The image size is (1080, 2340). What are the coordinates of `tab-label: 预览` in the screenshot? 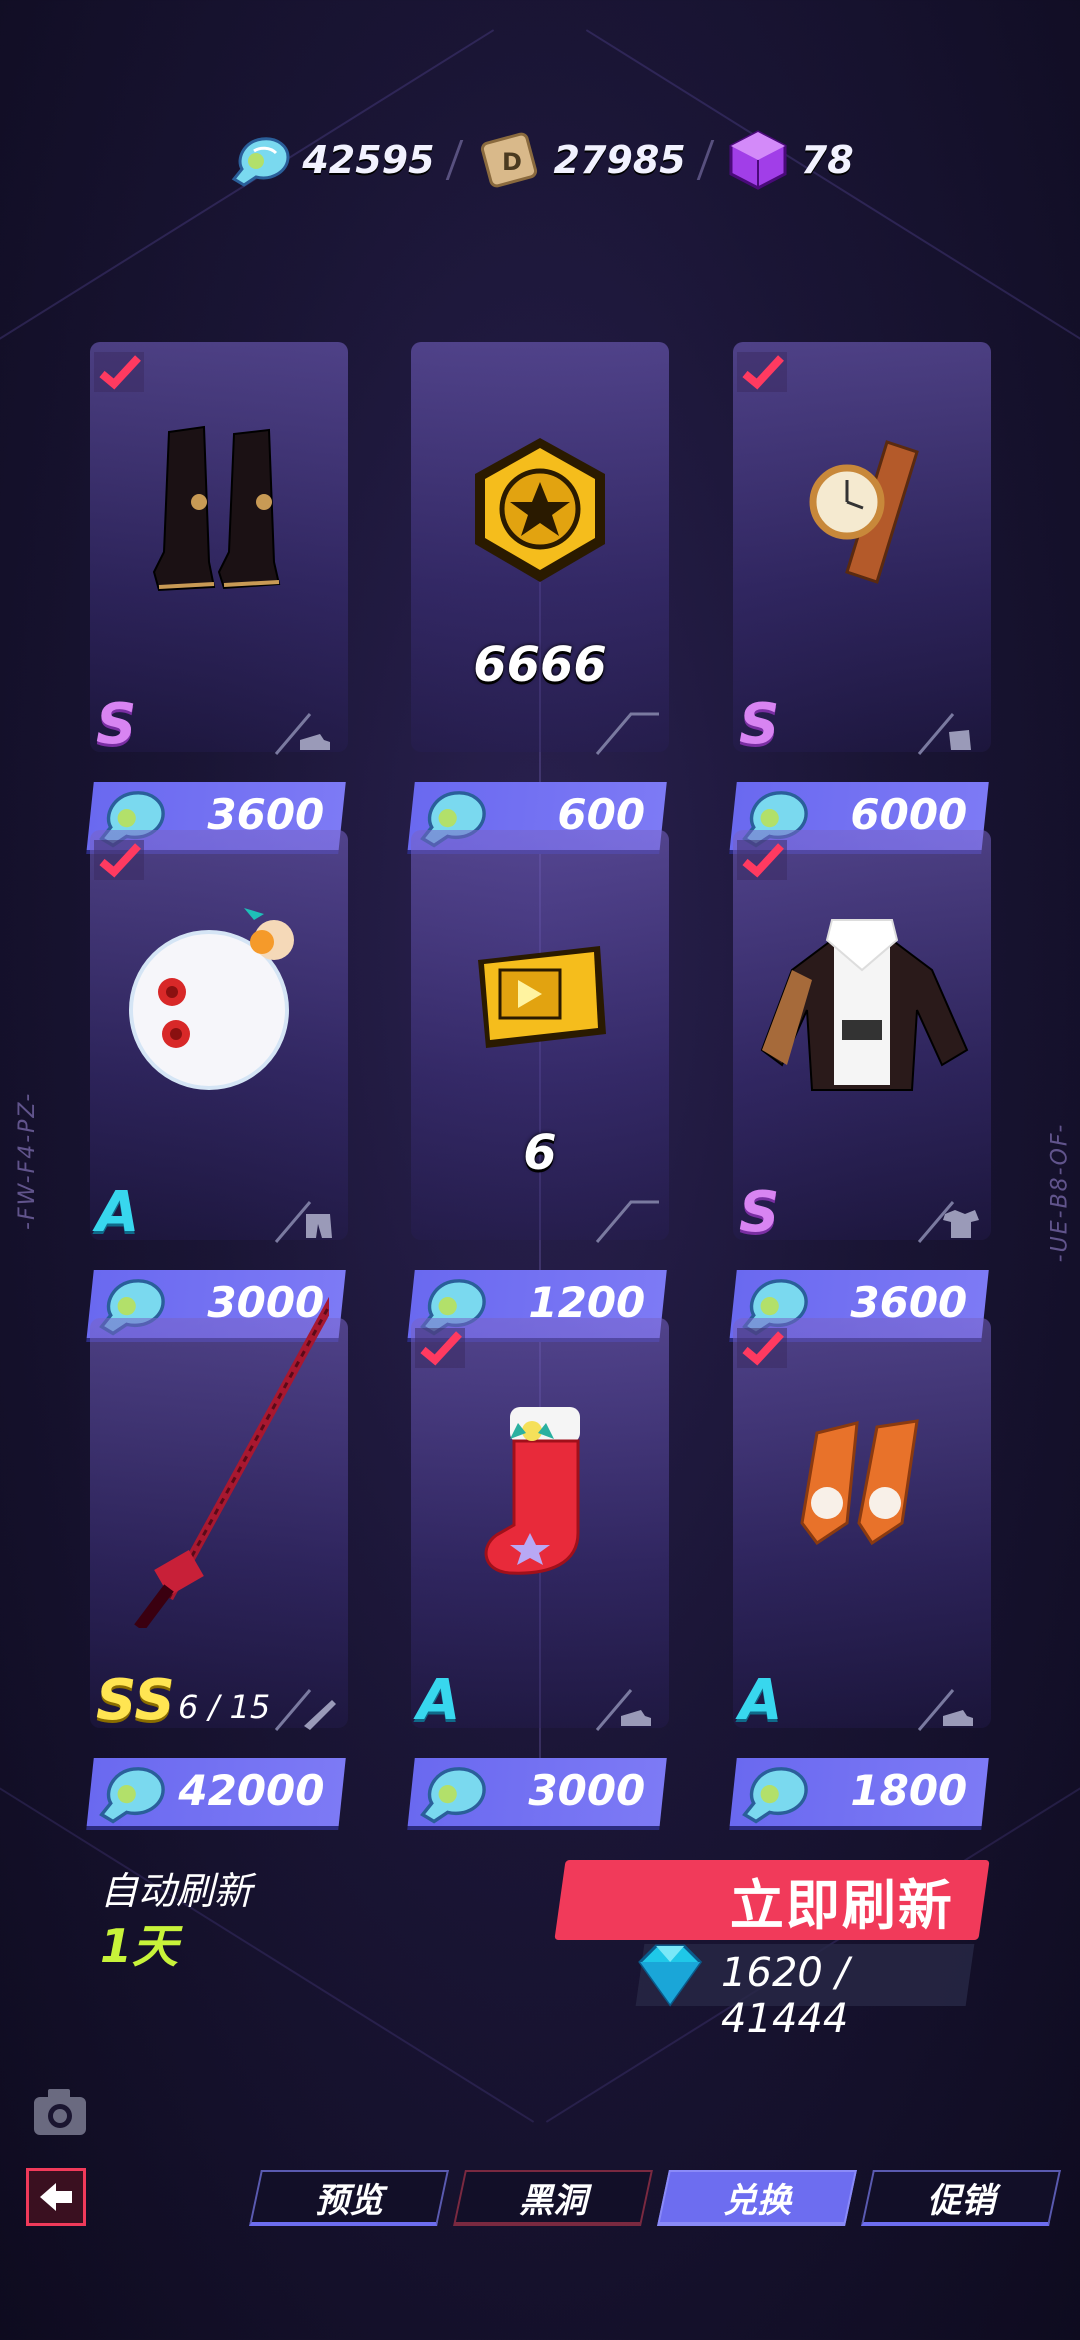 It's located at (349, 2200).